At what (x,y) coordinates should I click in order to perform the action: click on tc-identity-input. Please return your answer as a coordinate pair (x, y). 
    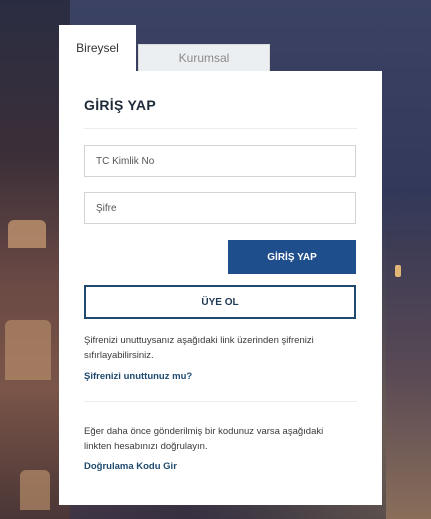
    Looking at the image, I should click on (220, 161).